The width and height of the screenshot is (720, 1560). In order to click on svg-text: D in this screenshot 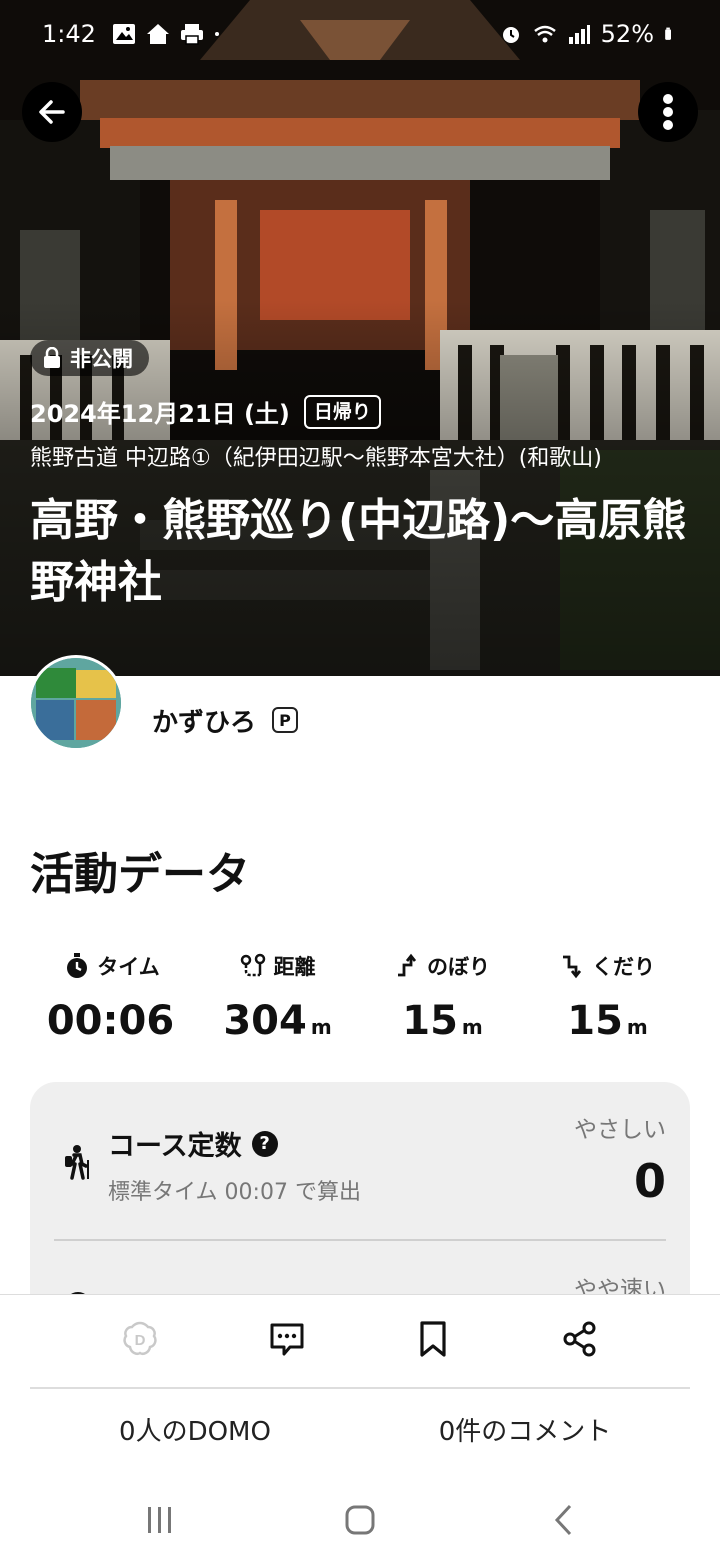, I will do `click(140, 1340)`.